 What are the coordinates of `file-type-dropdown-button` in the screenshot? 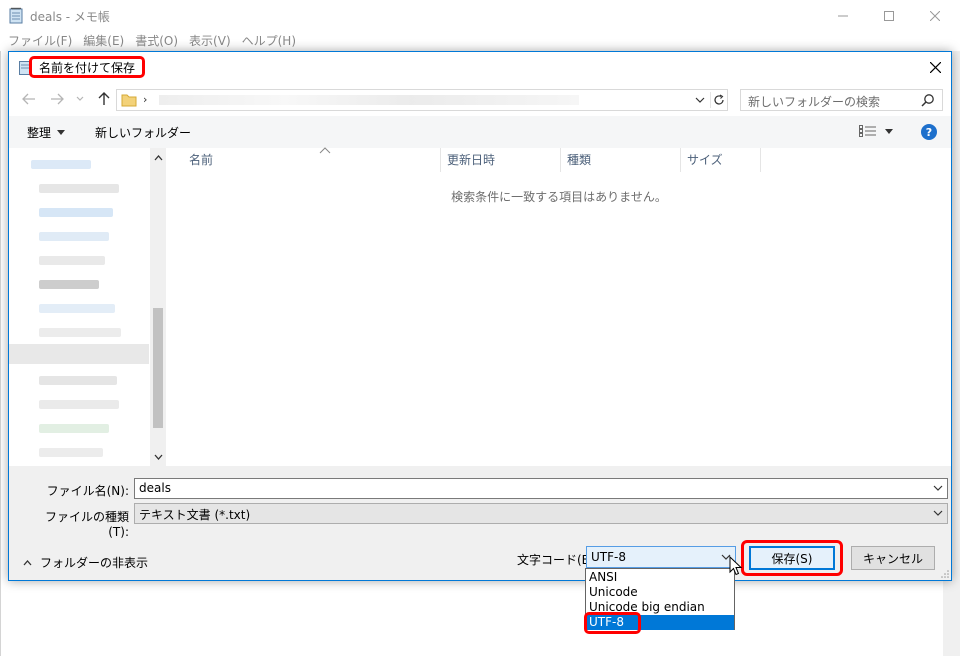 It's located at (938, 513).